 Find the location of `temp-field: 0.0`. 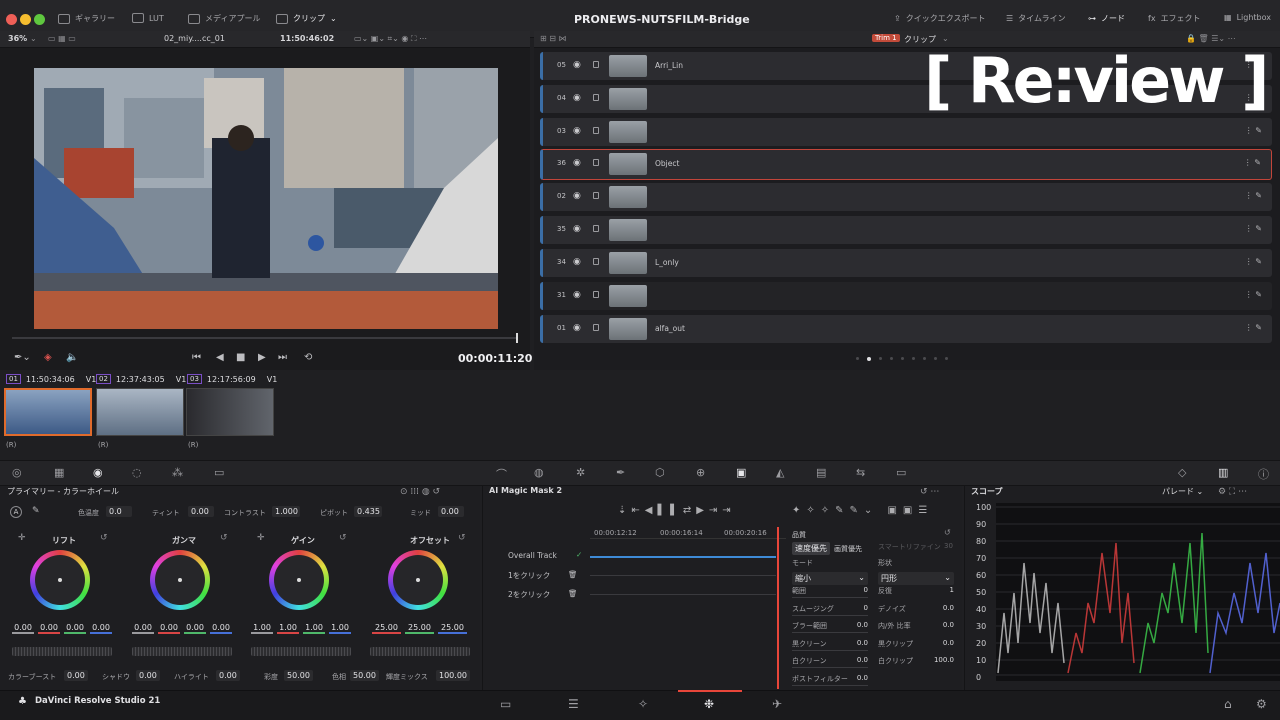

temp-field: 0.0 is located at coordinates (119, 511).